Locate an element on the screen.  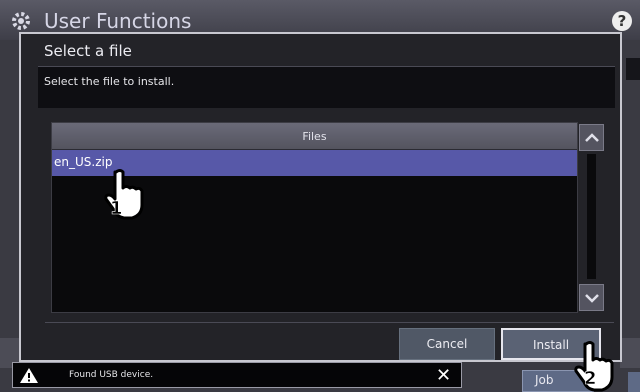
background-strip-right is located at coordinates (630, 353).